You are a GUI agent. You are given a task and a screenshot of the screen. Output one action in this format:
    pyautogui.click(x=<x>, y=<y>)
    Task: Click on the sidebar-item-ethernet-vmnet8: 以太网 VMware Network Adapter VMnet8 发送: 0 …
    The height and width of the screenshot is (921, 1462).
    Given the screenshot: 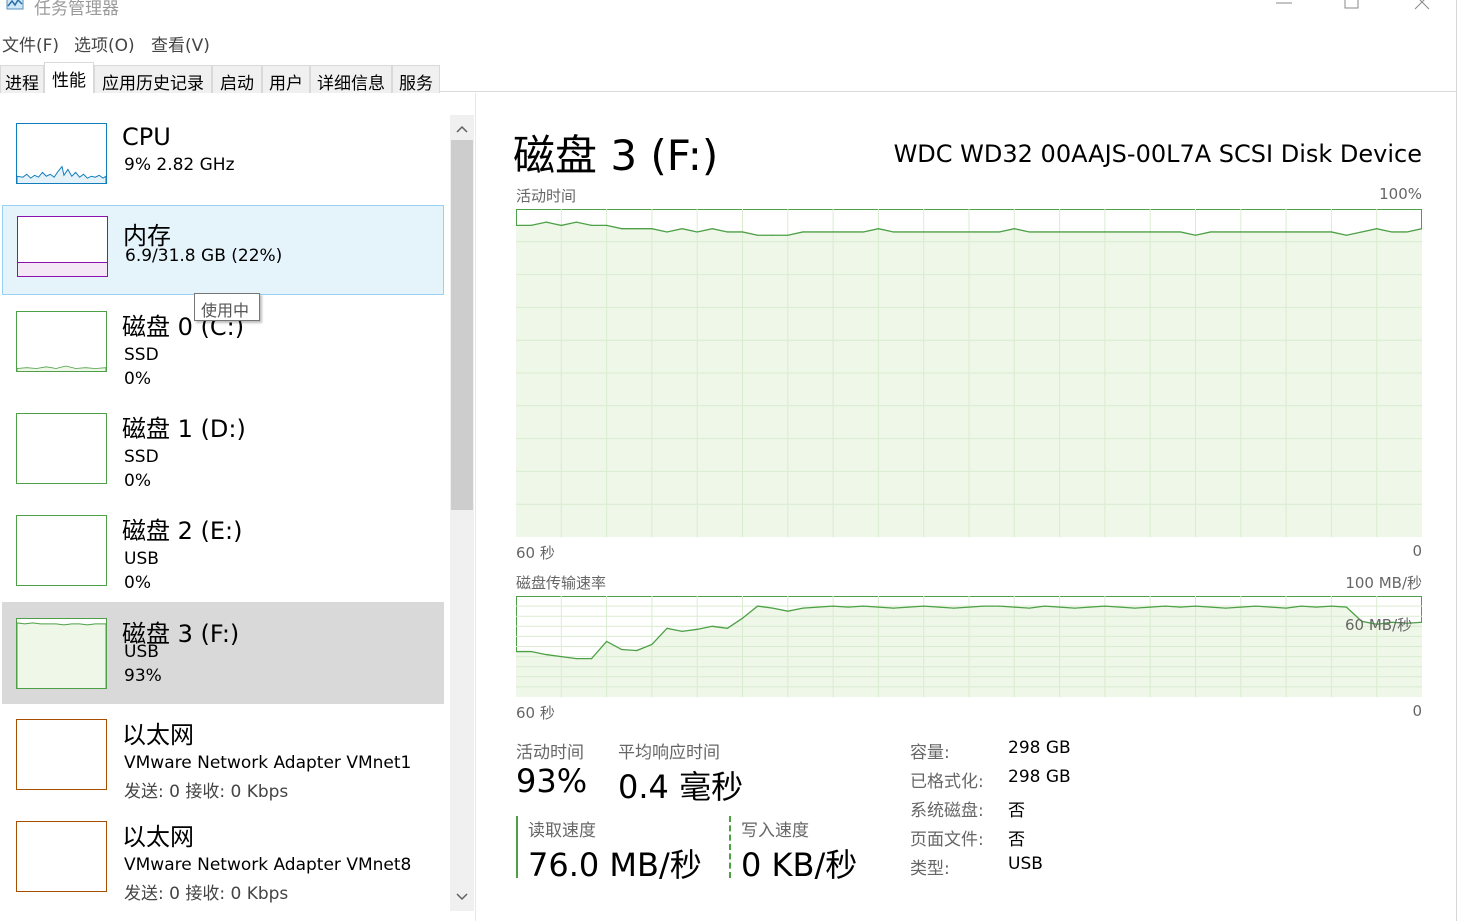 What is the action you would take?
    pyautogui.click(x=223, y=855)
    